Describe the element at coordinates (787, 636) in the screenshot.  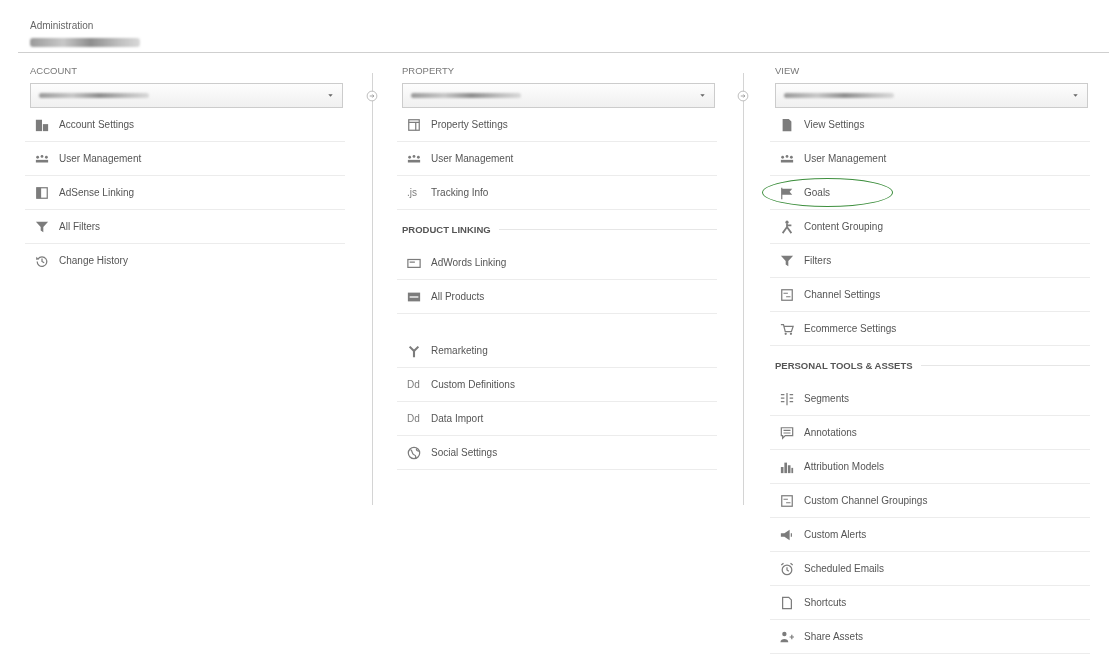
I see `add-person-icon` at that location.